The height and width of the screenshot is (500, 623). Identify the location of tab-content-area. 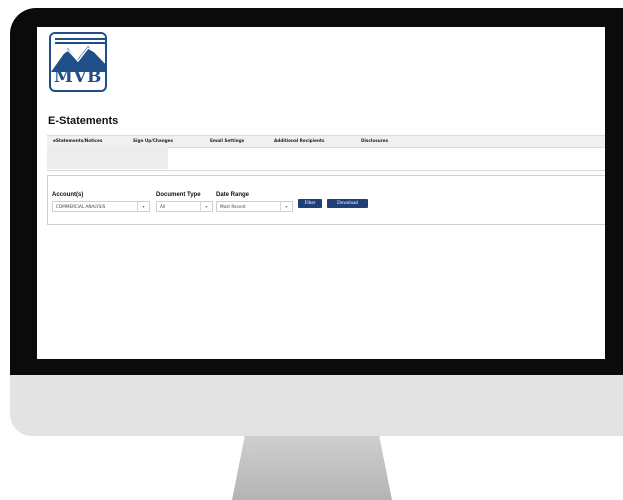
(107, 158).